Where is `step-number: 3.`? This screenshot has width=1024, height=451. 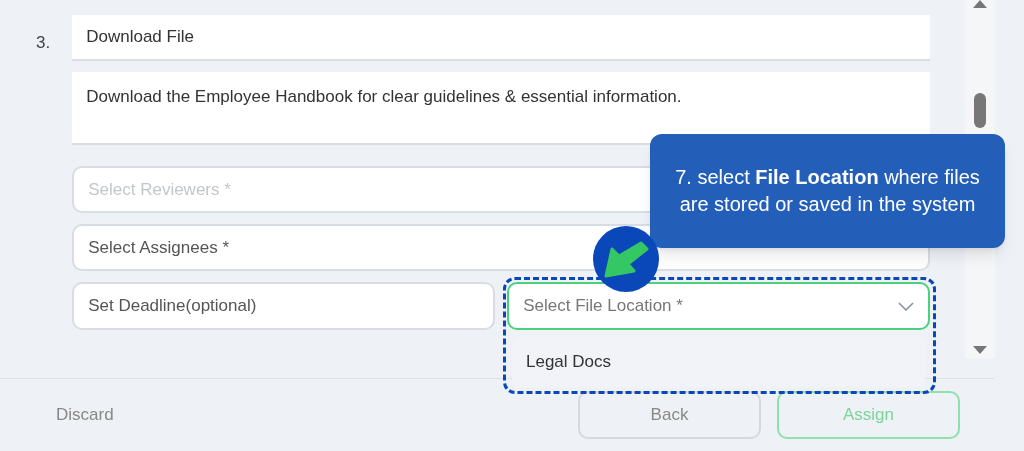
step-number: 3. is located at coordinates (43, 43).